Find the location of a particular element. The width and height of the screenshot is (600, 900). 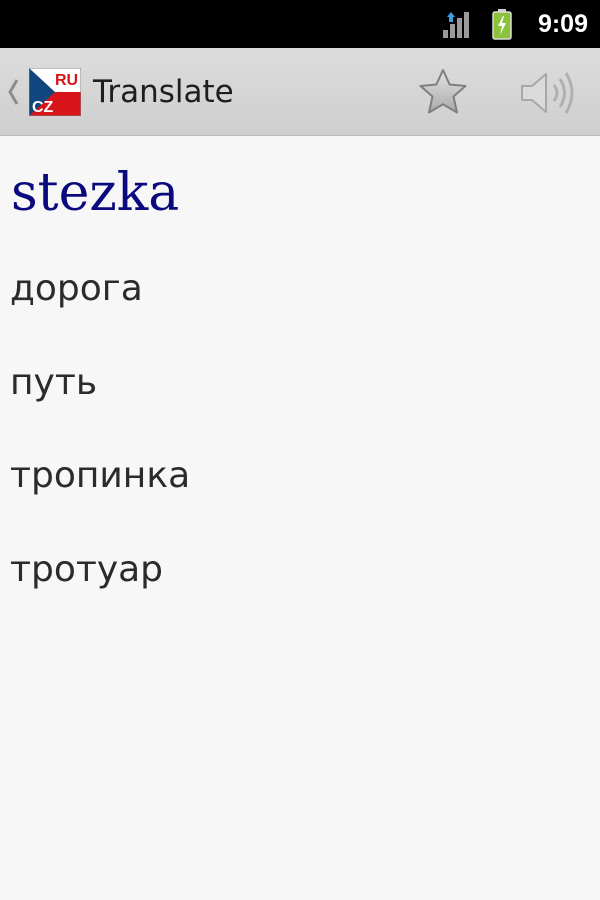

back-button: RU CZ is located at coordinates (44, 92).